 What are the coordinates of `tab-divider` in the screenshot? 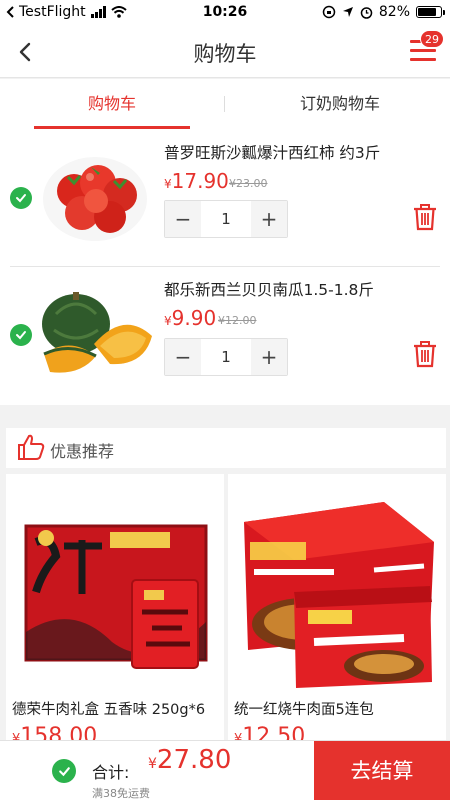 It's located at (224, 104).